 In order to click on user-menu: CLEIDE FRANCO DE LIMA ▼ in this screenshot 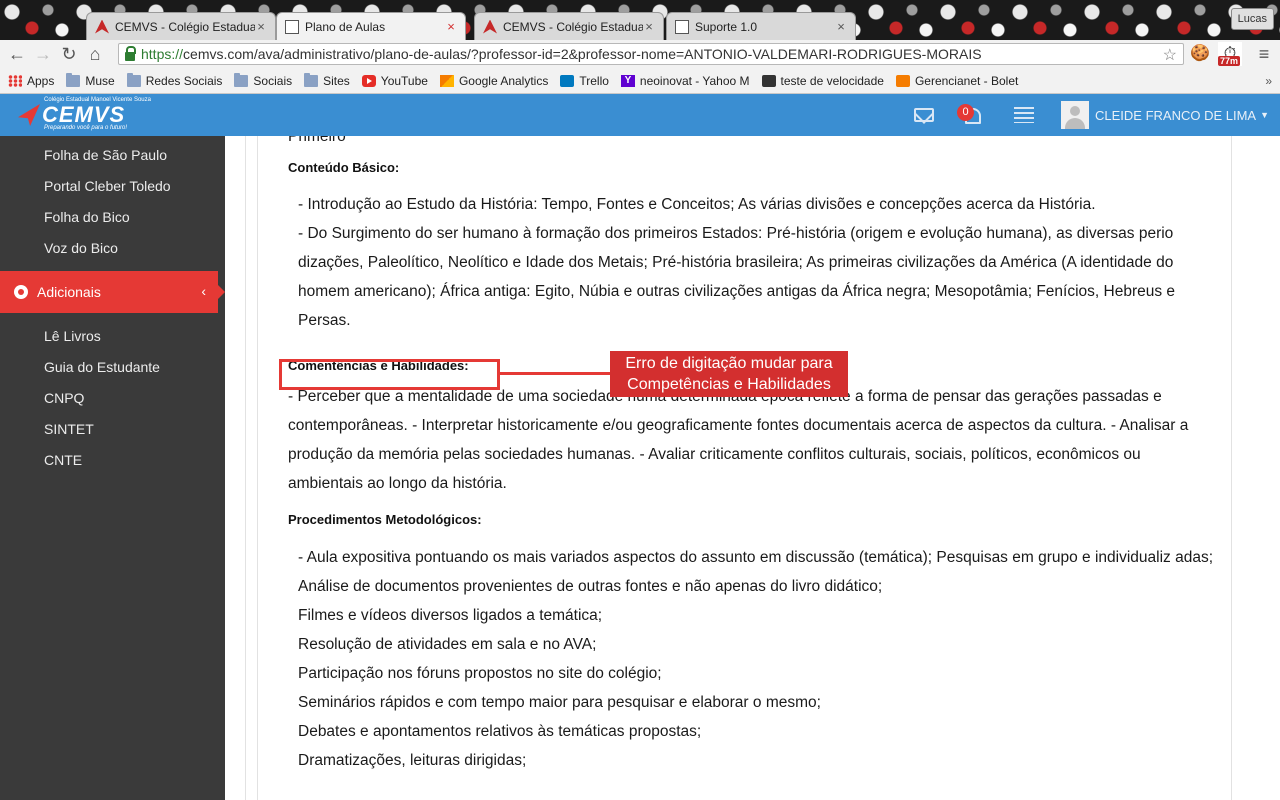, I will do `click(1165, 115)`.